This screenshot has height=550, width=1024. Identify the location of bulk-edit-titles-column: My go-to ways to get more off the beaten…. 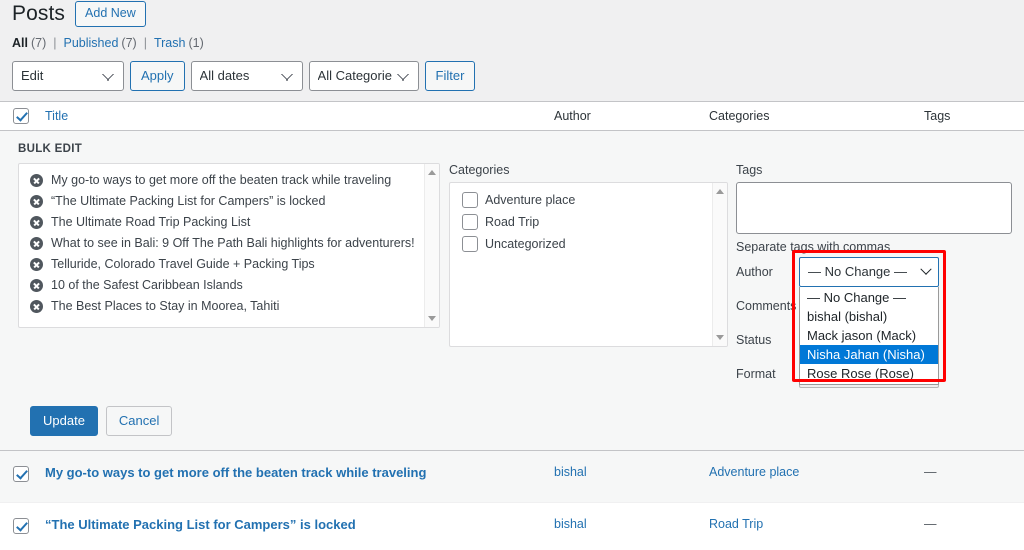
(226, 245).